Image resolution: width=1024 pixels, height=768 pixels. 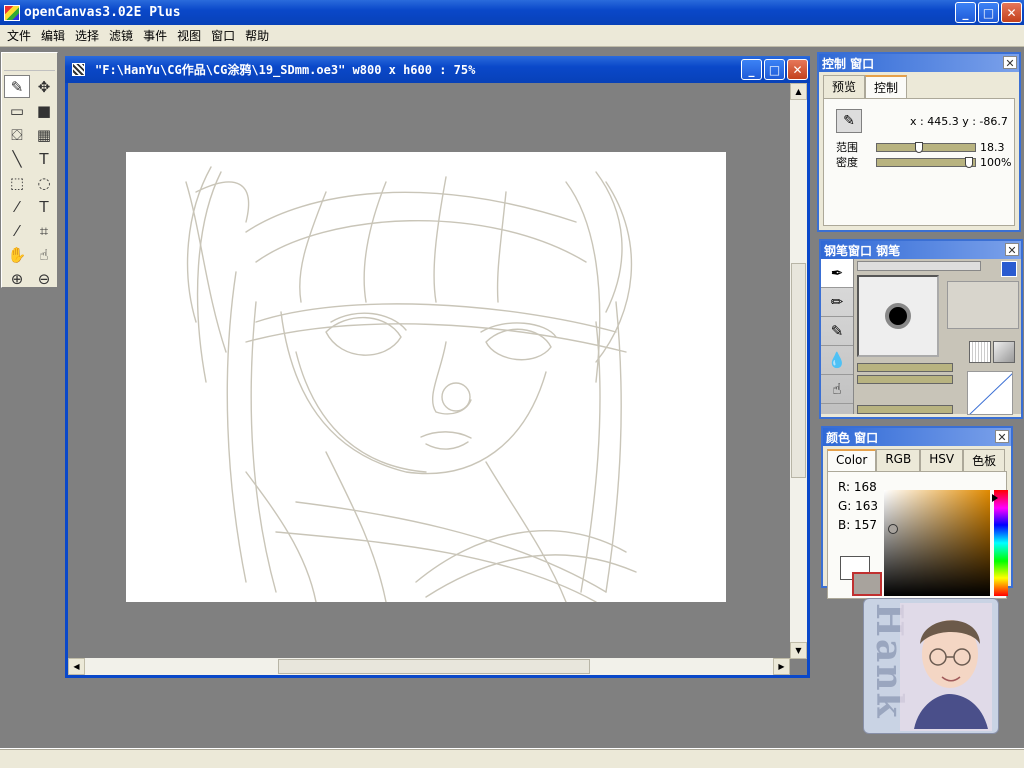 I want to click on color-panel-title-bar: 颜色 窗口 ✕, so click(x=917, y=437).